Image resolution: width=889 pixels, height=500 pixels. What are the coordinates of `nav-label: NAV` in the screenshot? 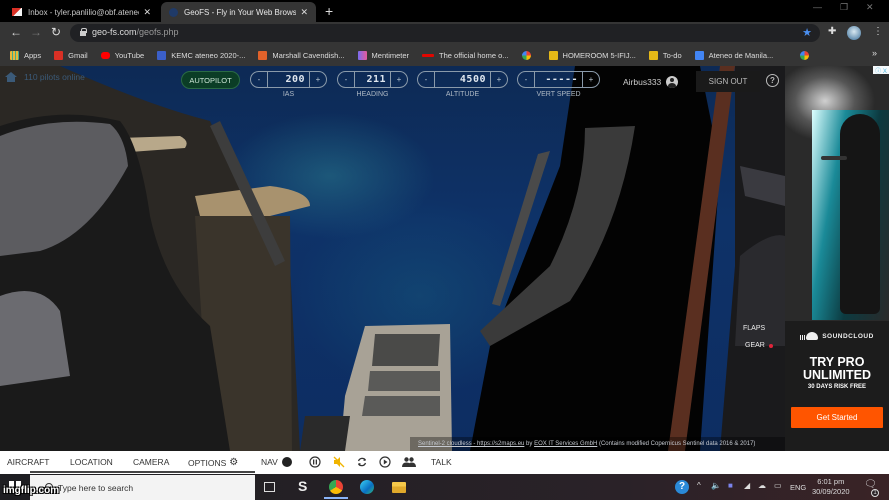 It's located at (269, 462).